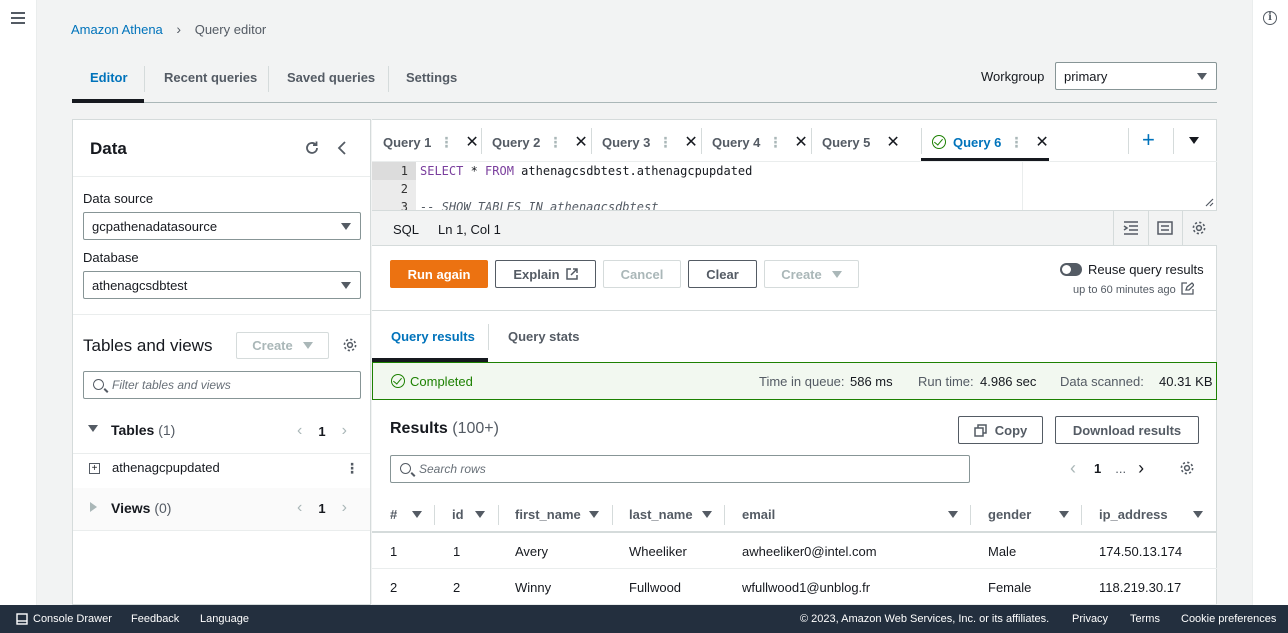 This screenshot has width=1288, height=633. Describe the element at coordinates (431, 142) in the screenshot. I see `query-tab-1: Query 1 ⋮ ✕` at that location.